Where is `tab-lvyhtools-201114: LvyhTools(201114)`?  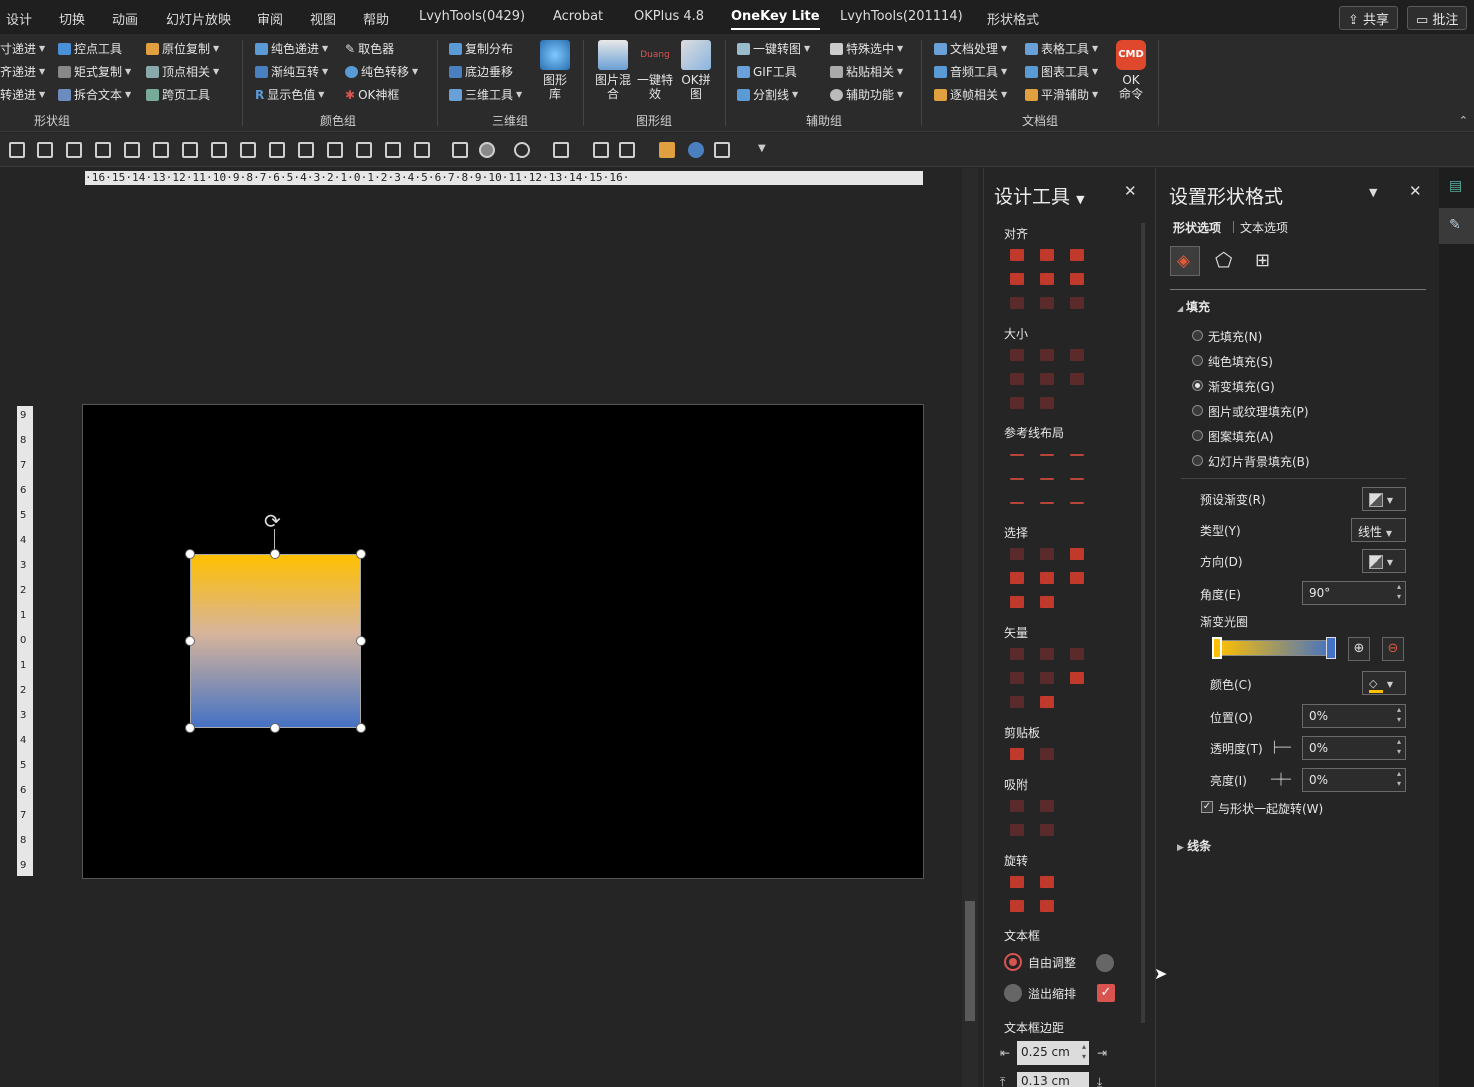
tab-lvyhtools-201114: LvyhTools(201114) is located at coordinates (901, 16).